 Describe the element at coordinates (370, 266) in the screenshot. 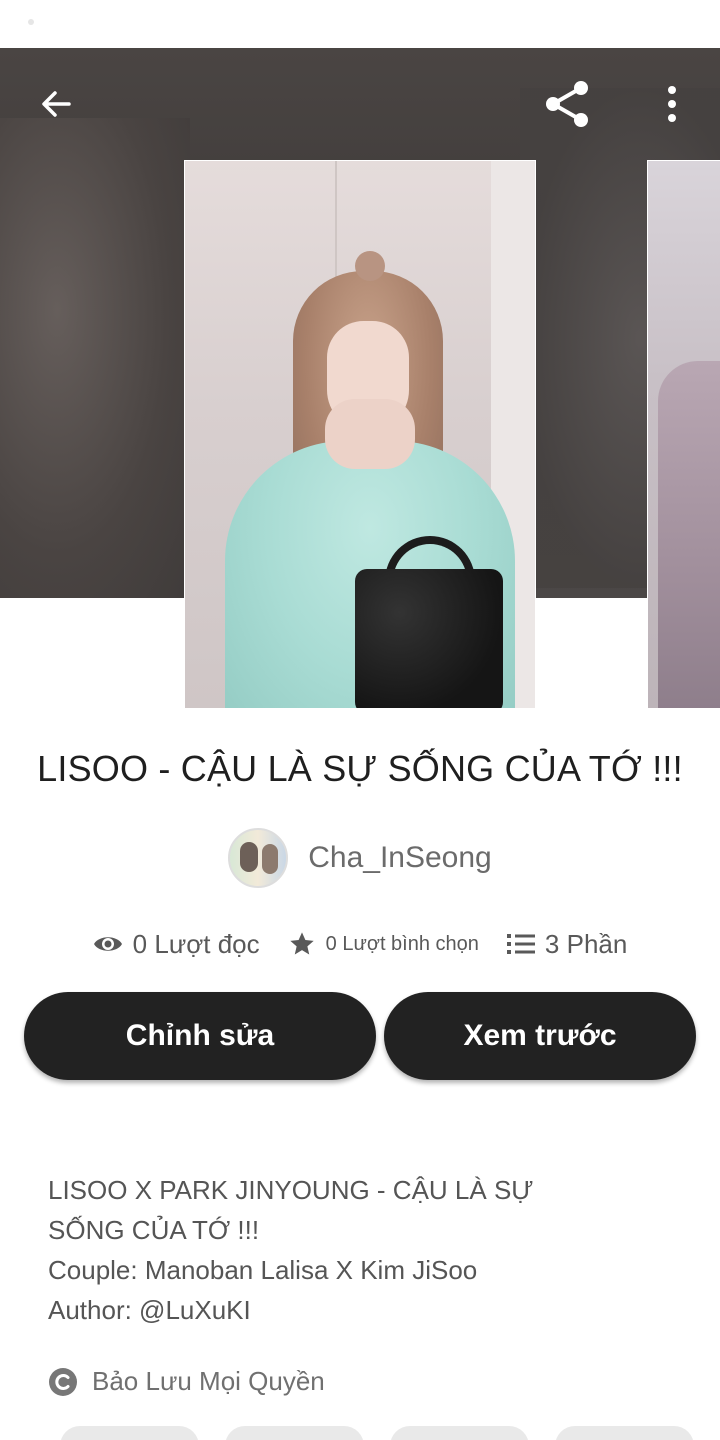

I see `cover-bun` at that location.